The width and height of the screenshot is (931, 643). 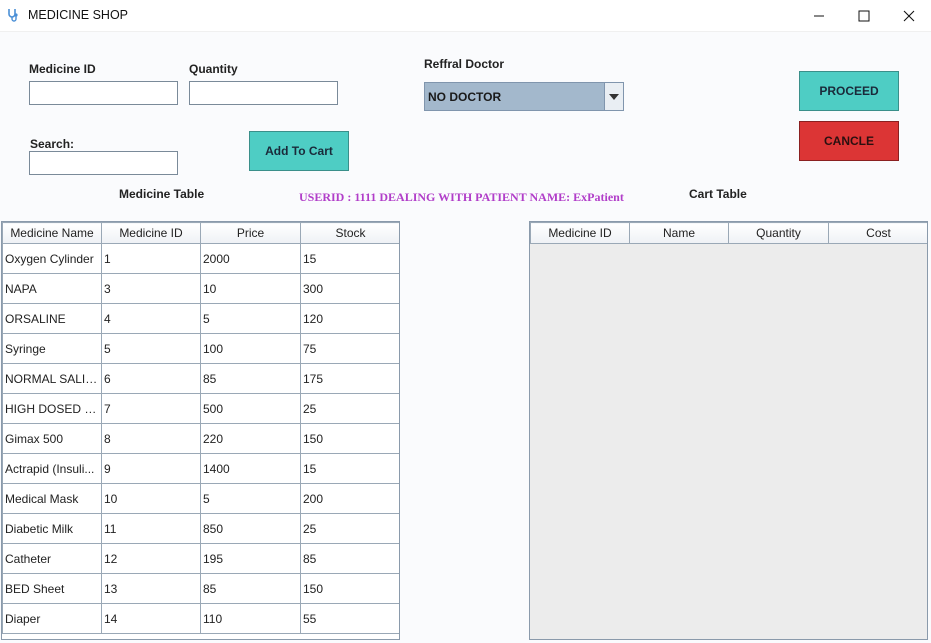 I want to click on medicine-table-header: Medicine Name Medicine ID Price Stock, so click(x=200, y=233).